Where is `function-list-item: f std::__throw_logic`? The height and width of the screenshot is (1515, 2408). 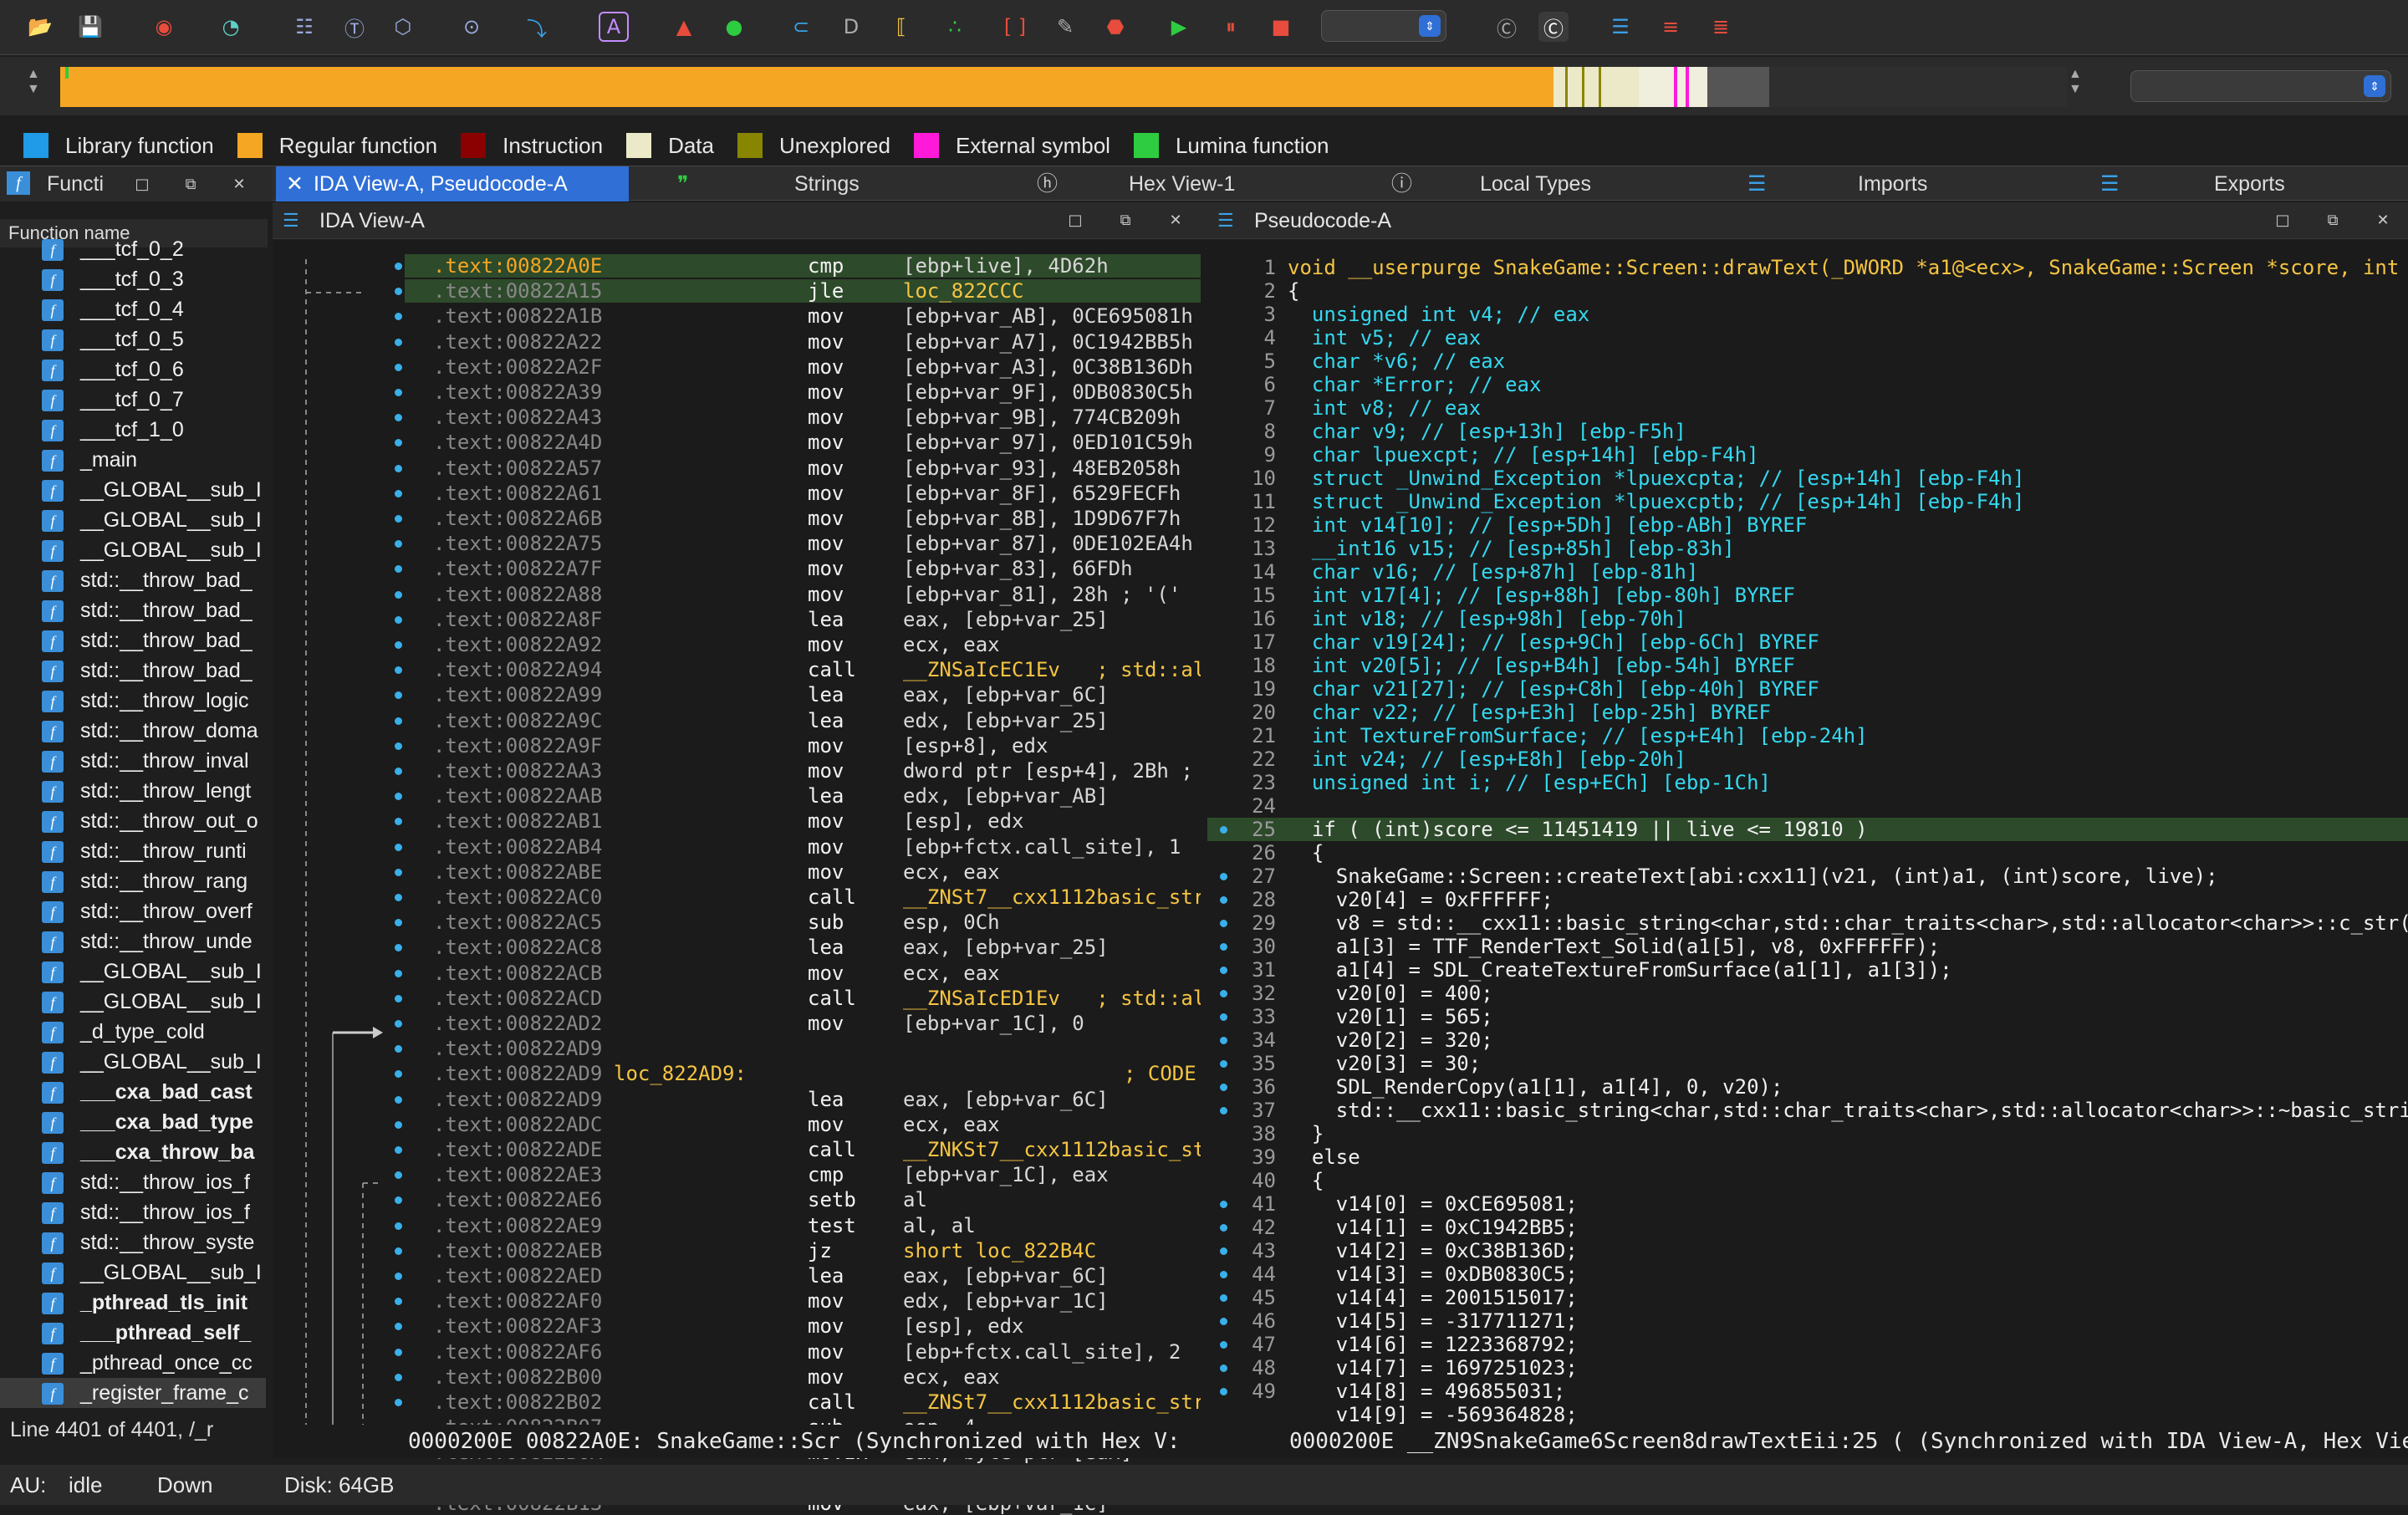 function-list-item: f std::__throw_logic is located at coordinates (133, 701).